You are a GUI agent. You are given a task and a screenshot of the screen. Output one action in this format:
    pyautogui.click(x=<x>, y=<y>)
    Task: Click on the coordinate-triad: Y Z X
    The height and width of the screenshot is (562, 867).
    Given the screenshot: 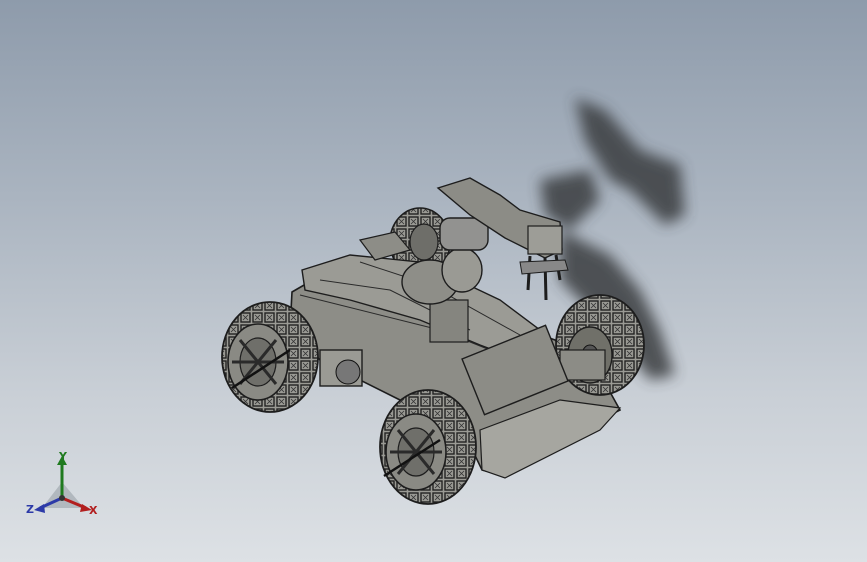 What is the action you would take?
    pyautogui.click(x=67, y=486)
    